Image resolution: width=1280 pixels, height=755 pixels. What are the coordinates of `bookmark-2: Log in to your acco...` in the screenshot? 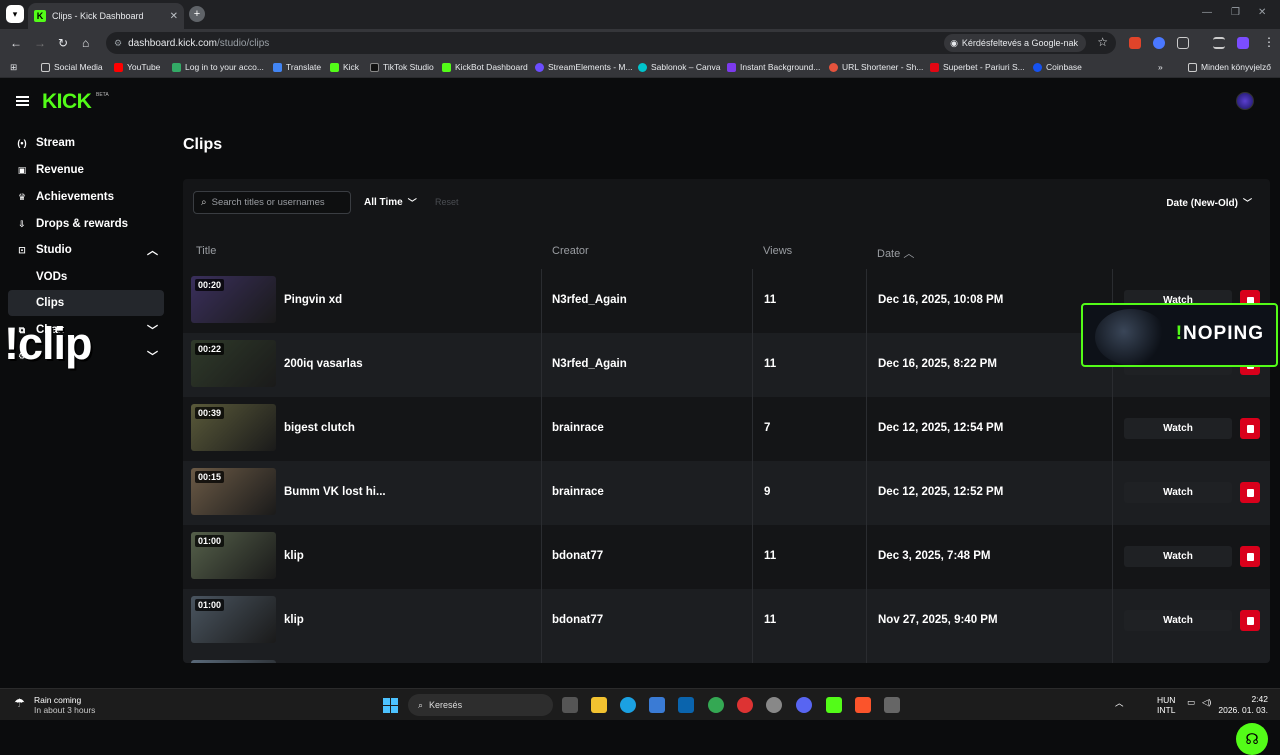 It's located at (218, 67).